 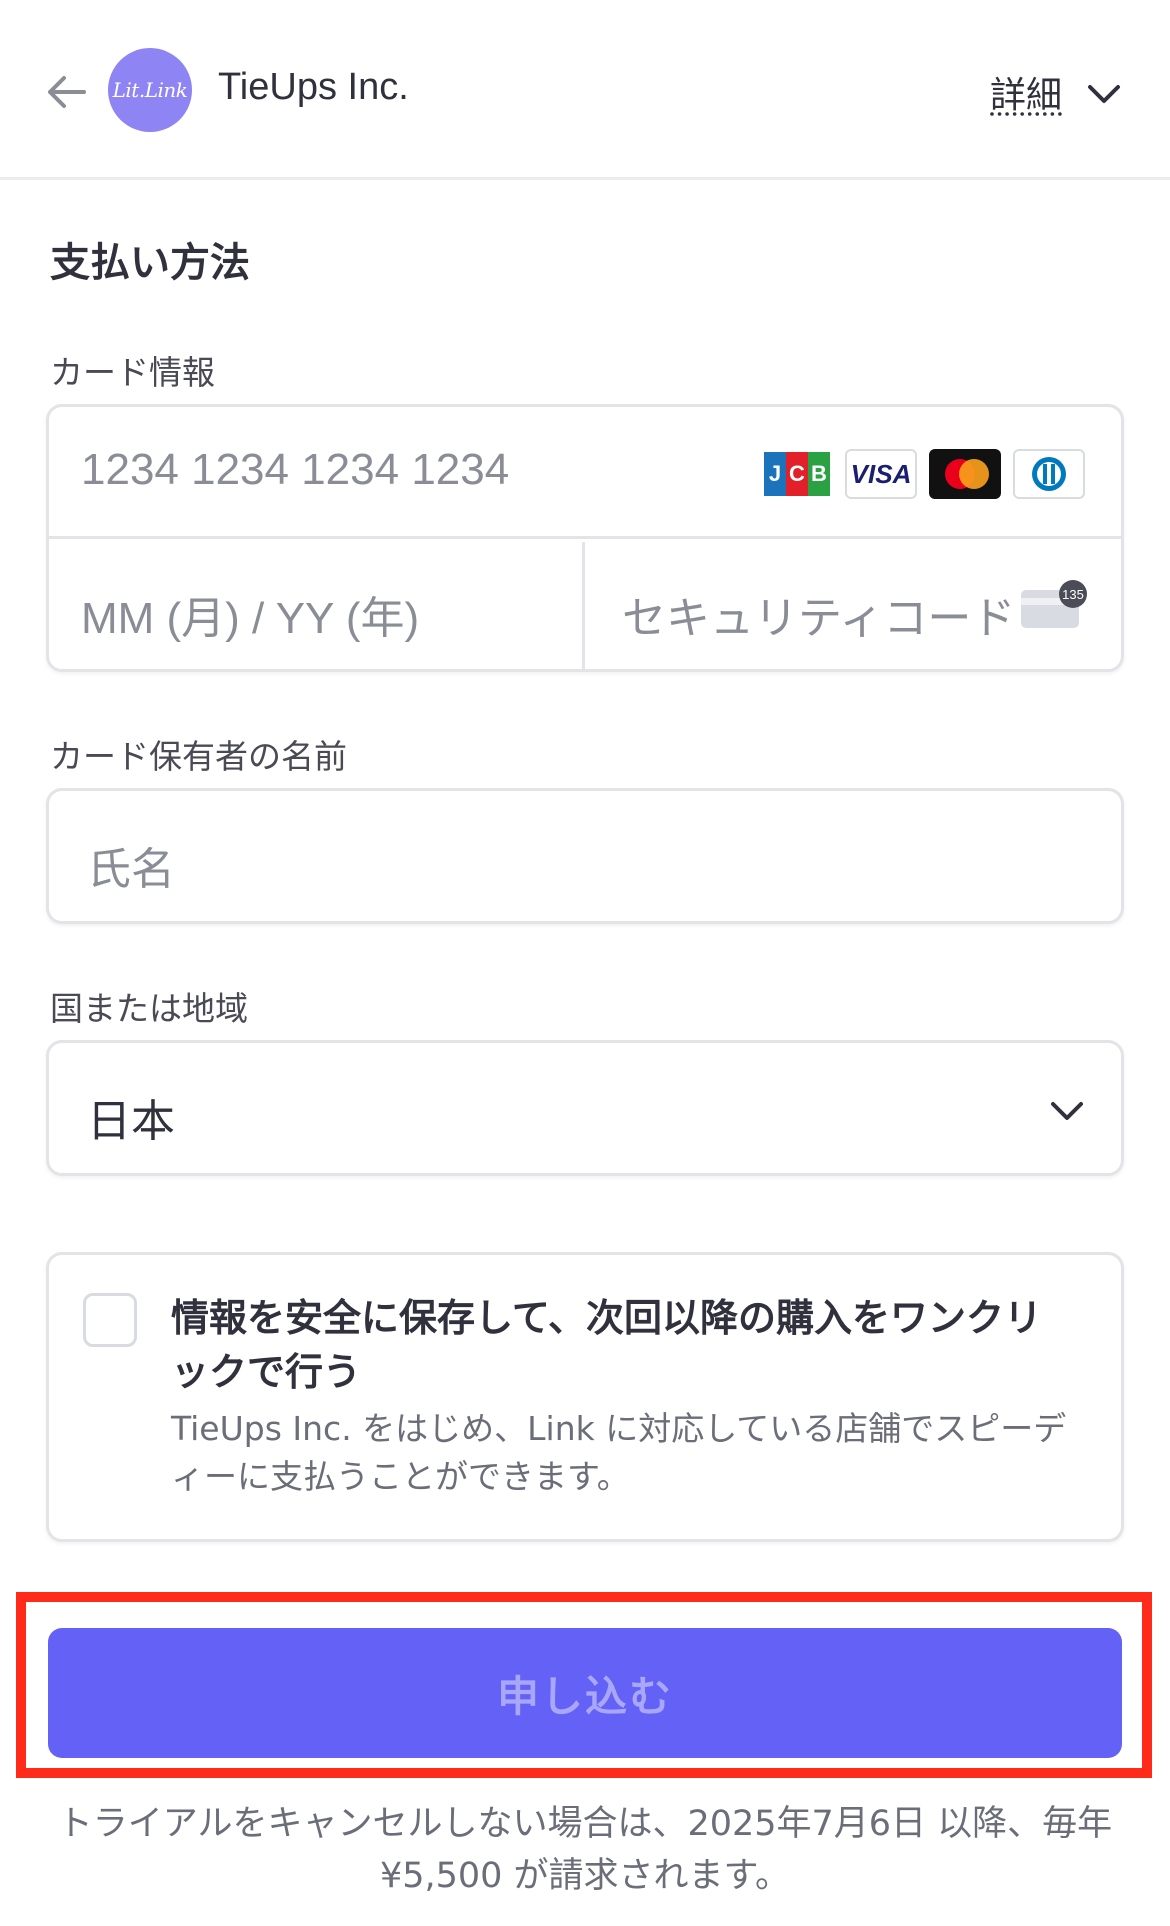 What do you see at coordinates (923, 474) in the screenshot?
I see `card-brand-icons: JCB VISA` at bounding box center [923, 474].